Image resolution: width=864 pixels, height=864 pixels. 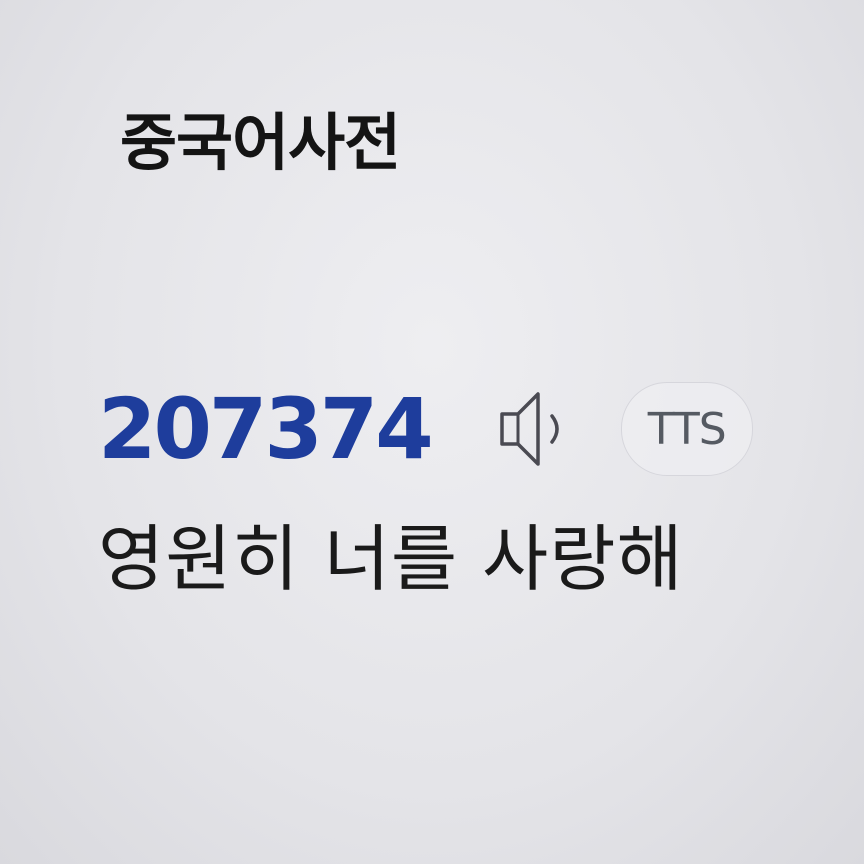 I want to click on tts-button: TTS, so click(x=686, y=429).